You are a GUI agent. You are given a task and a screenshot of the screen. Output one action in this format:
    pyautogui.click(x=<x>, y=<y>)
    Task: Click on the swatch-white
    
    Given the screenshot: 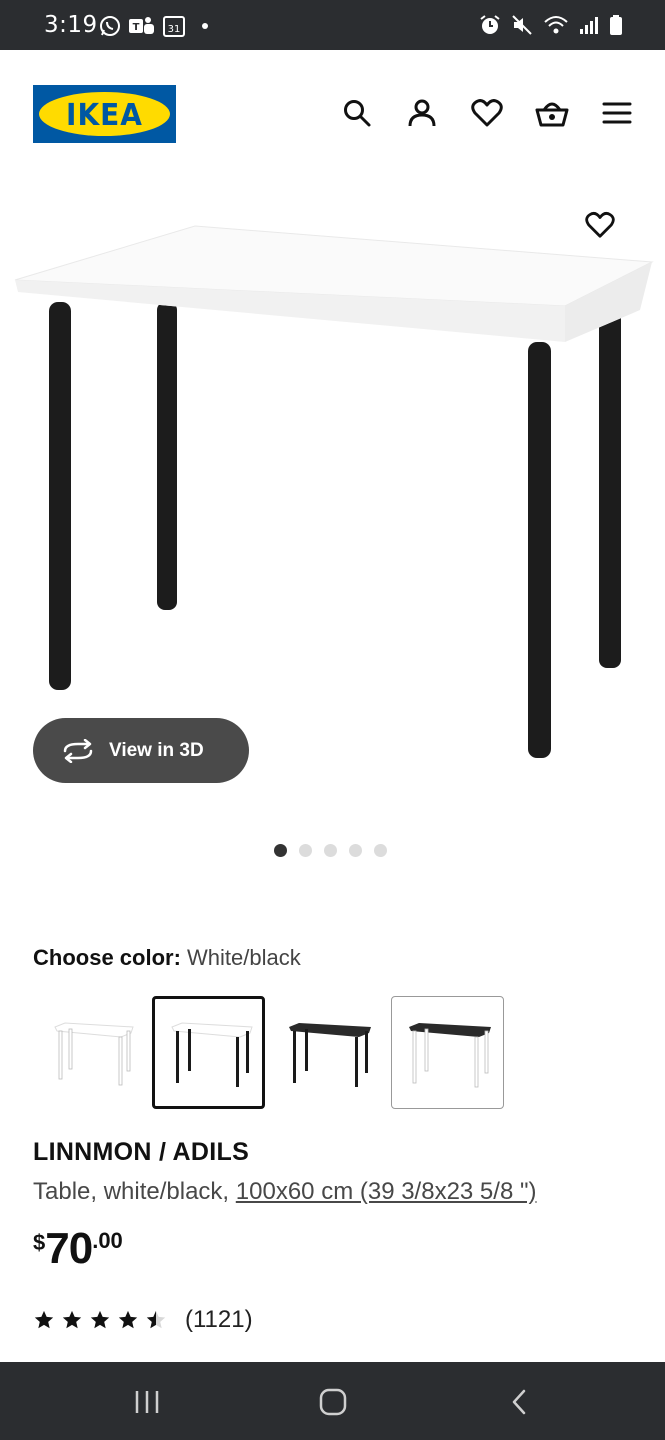 What is the action you would take?
    pyautogui.click(x=89, y=1052)
    